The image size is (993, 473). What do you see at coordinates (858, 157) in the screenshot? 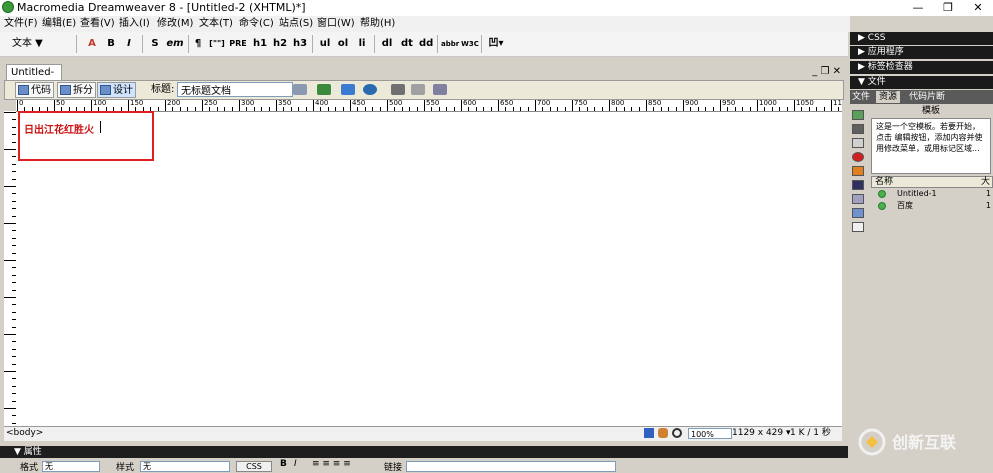
I see `flash-icon` at bounding box center [858, 157].